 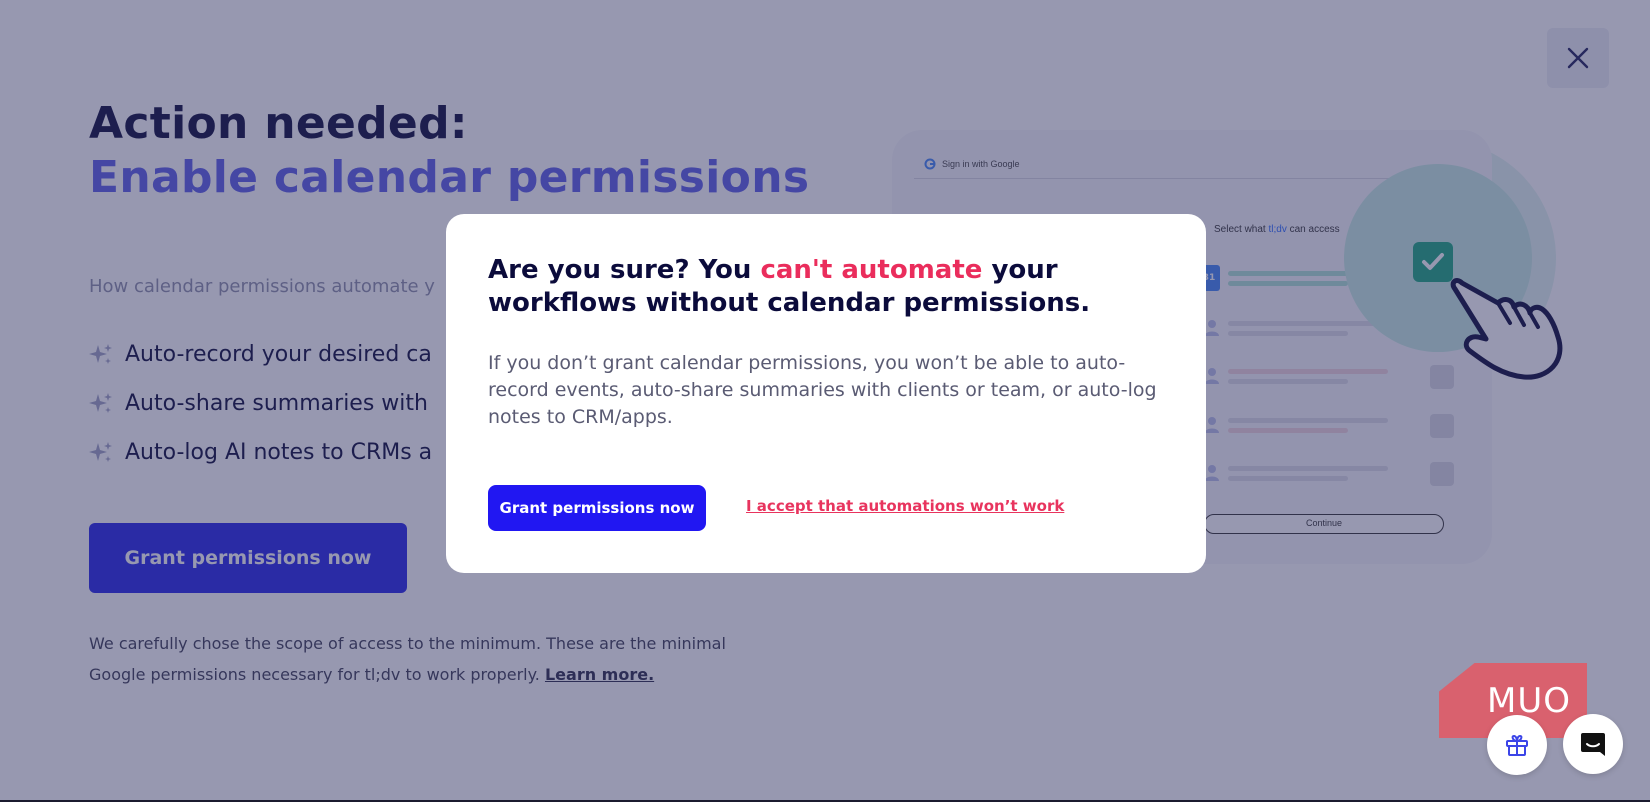 I want to click on watermark-text: MUO, so click(x=1529, y=700).